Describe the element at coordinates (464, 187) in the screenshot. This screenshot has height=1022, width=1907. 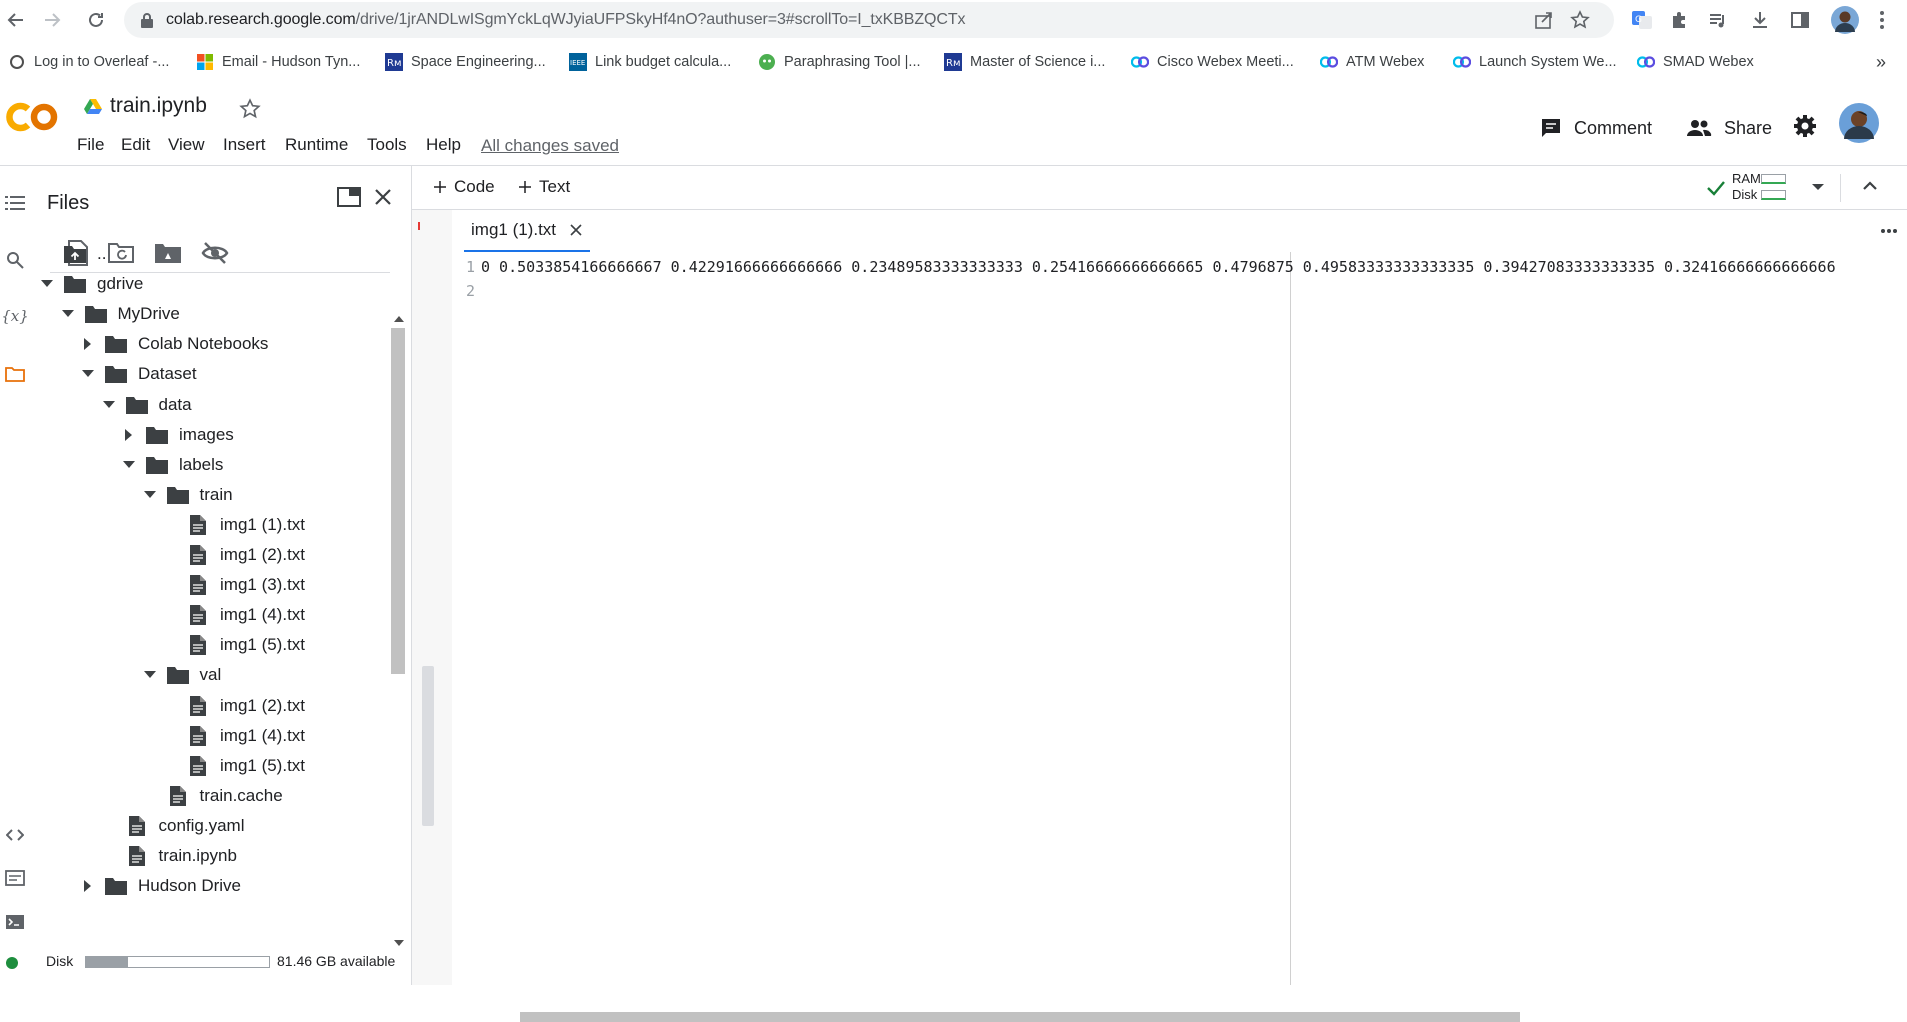
I see `add-code-button: Code` at that location.